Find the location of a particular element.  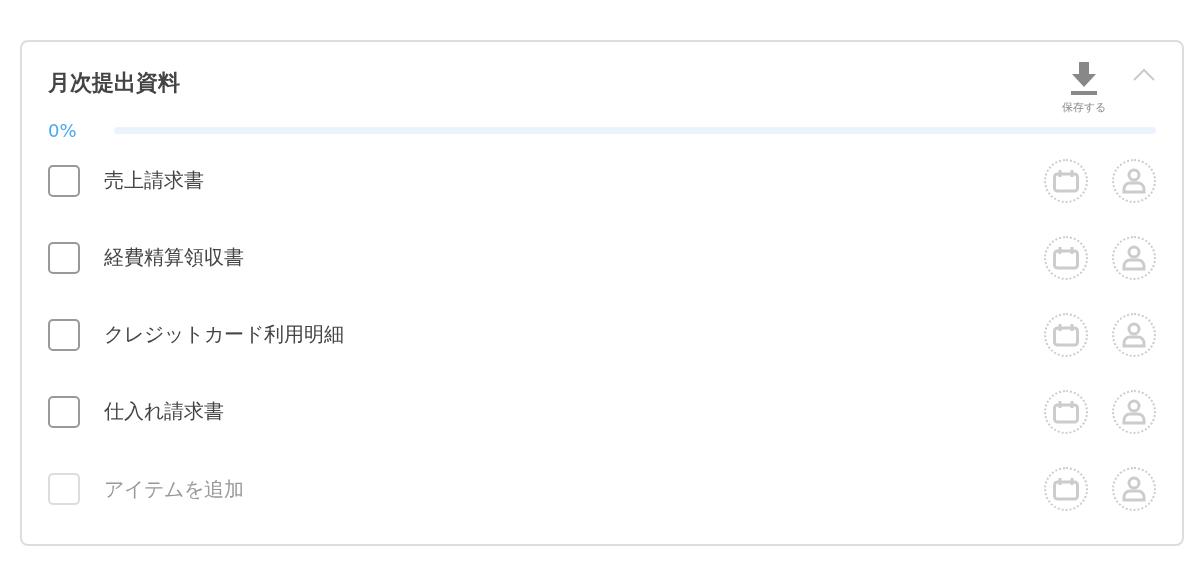

task-label: クレジットカード利用明細 is located at coordinates (224, 334).